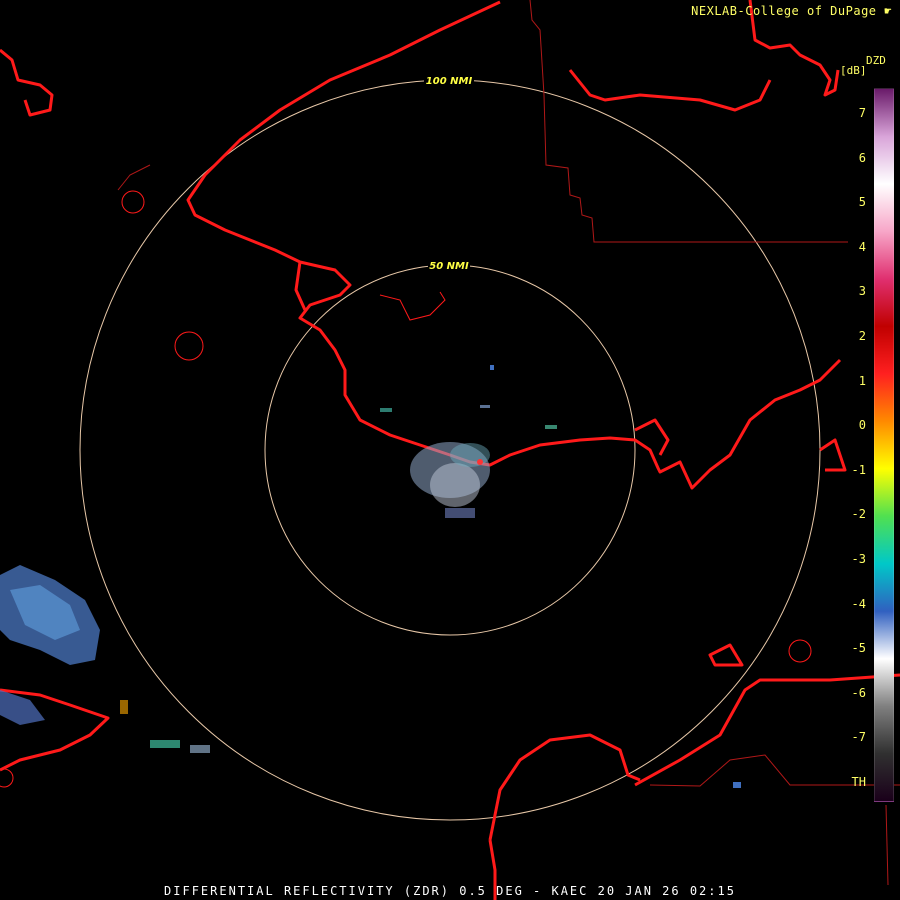 The width and height of the screenshot is (900, 900). I want to click on colorbar-tick-label: 0, so click(862, 425).